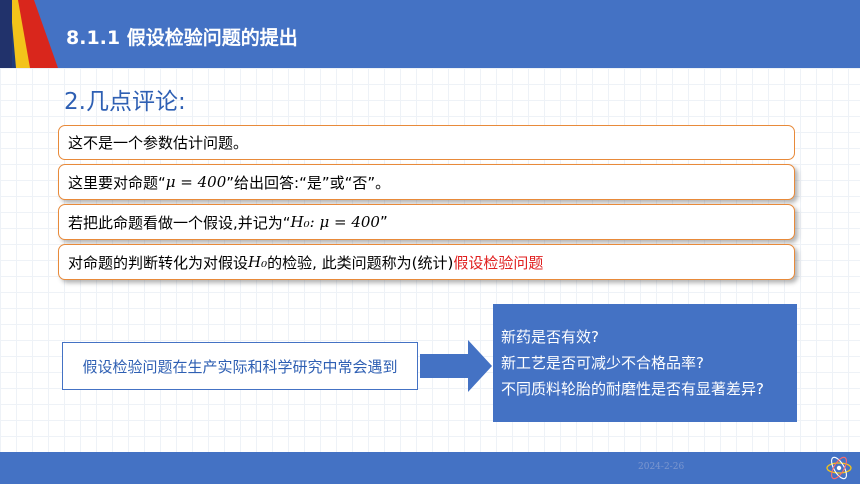 This screenshot has height=484, width=860. I want to click on point-1-text: 这不是一个参数估计问题。, so click(158, 143).